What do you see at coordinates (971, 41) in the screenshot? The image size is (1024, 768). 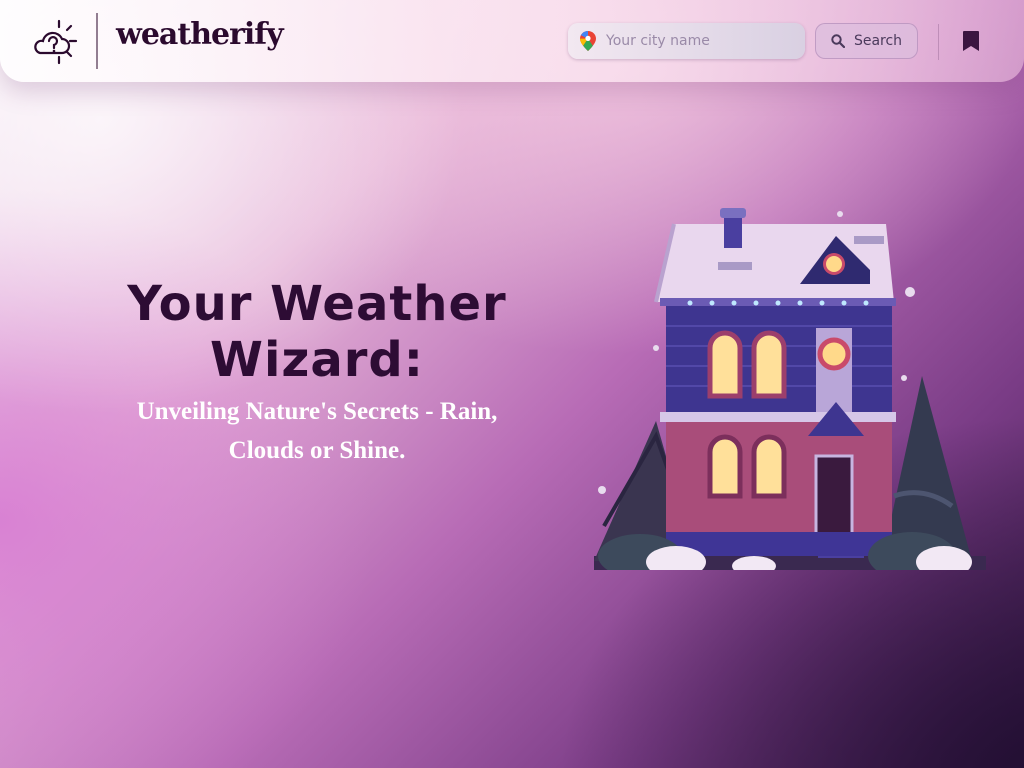 I see `bookmark-icon` at bounding box center [971, 41].